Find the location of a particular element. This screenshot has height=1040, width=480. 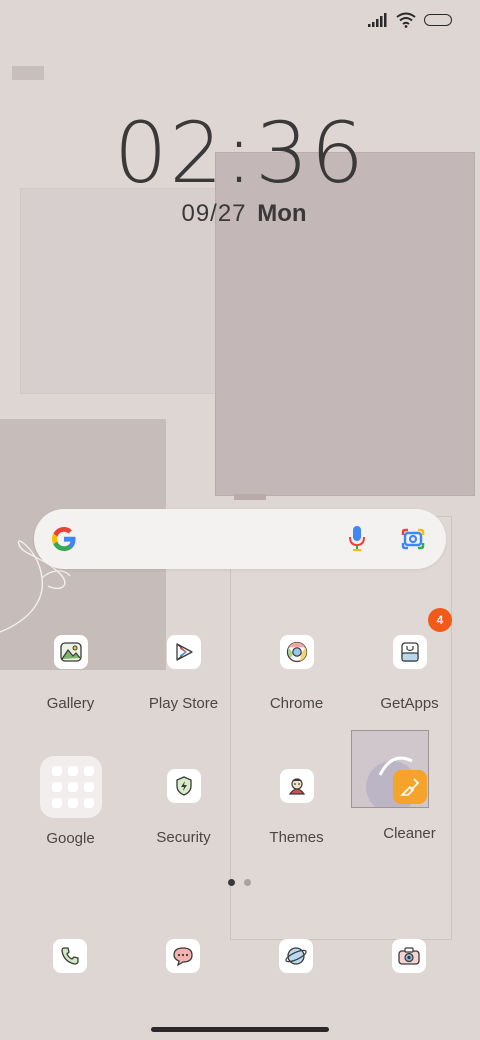

page-dot-active is located at coordinates (231, 882).